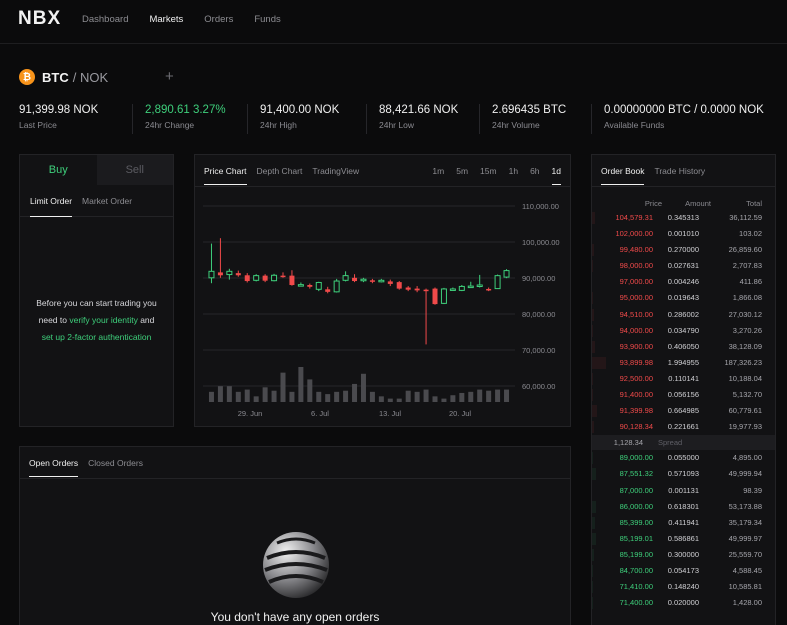  What do you see at coordinates (105, 19) in the screenshot?
I see `nav-dashboard: Dashboard` at bounding box center [105, 19].